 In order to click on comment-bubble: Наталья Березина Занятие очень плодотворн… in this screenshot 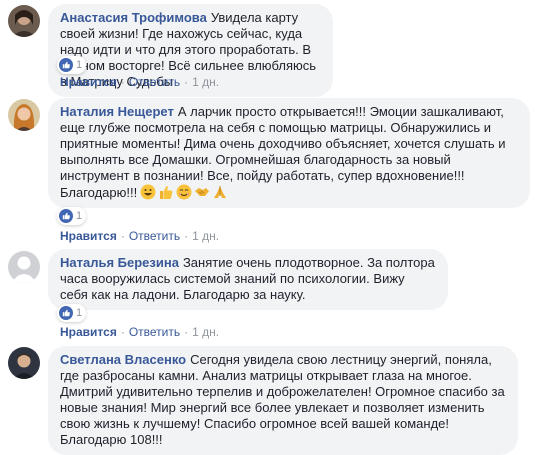, I will do `click(248, 279)`.